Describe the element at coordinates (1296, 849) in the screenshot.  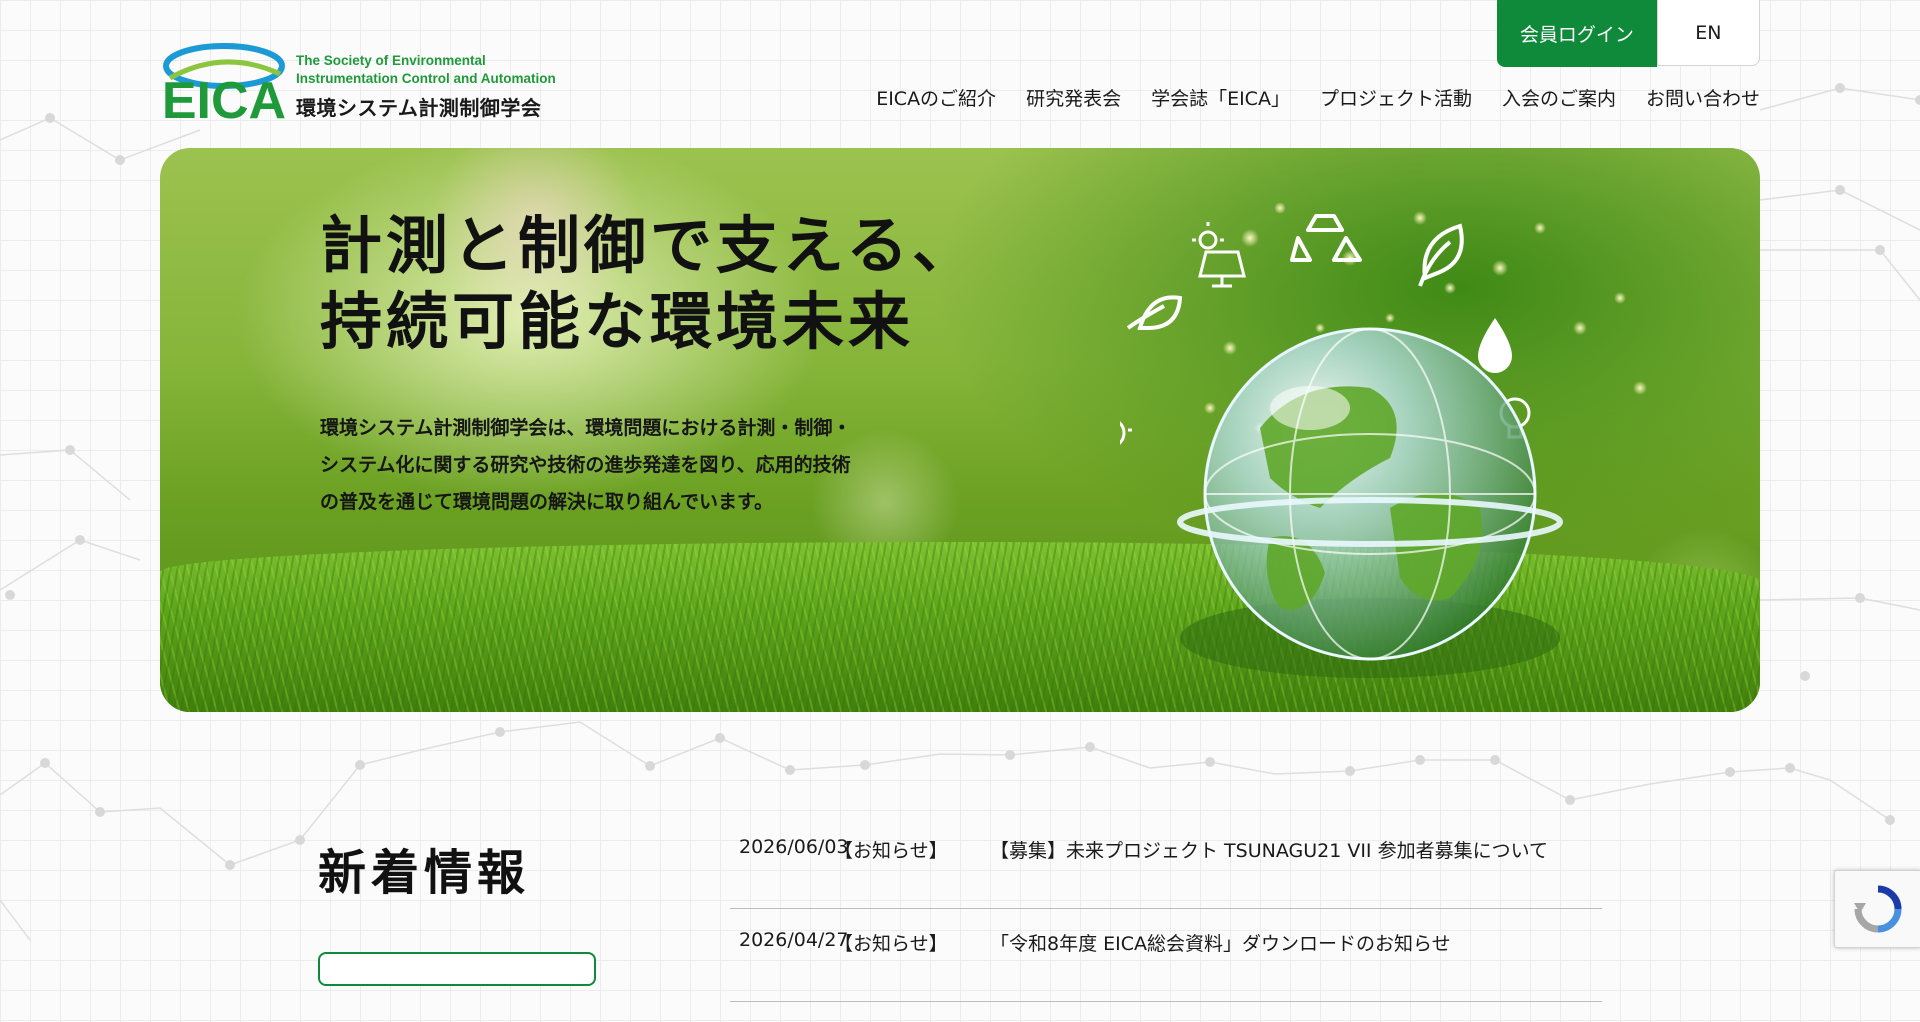
I see `news-title: 【募集】未来プロジェクト TSUNAGU21 VII 参加者募集について` at that location.